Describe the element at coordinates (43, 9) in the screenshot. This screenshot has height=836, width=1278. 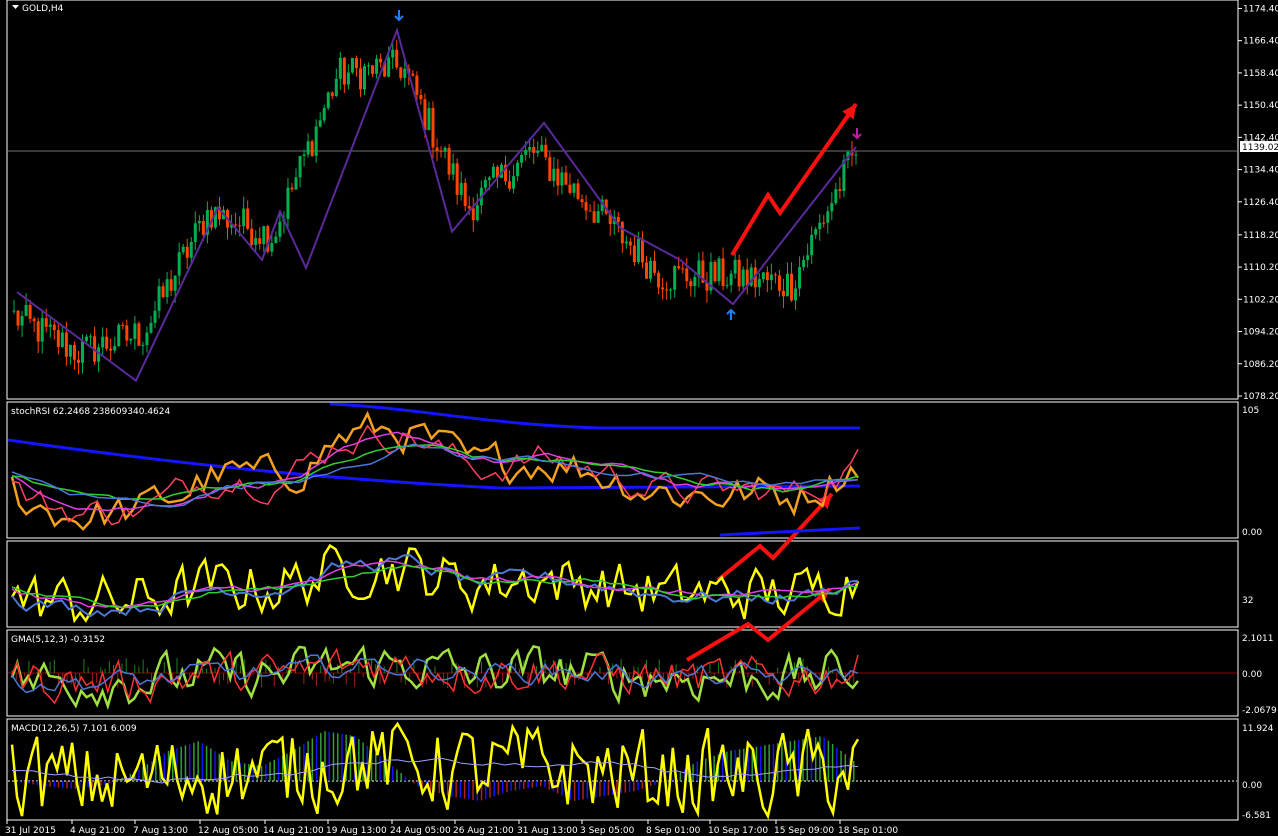
I see `chart-title: GOLD,H4` at that location.